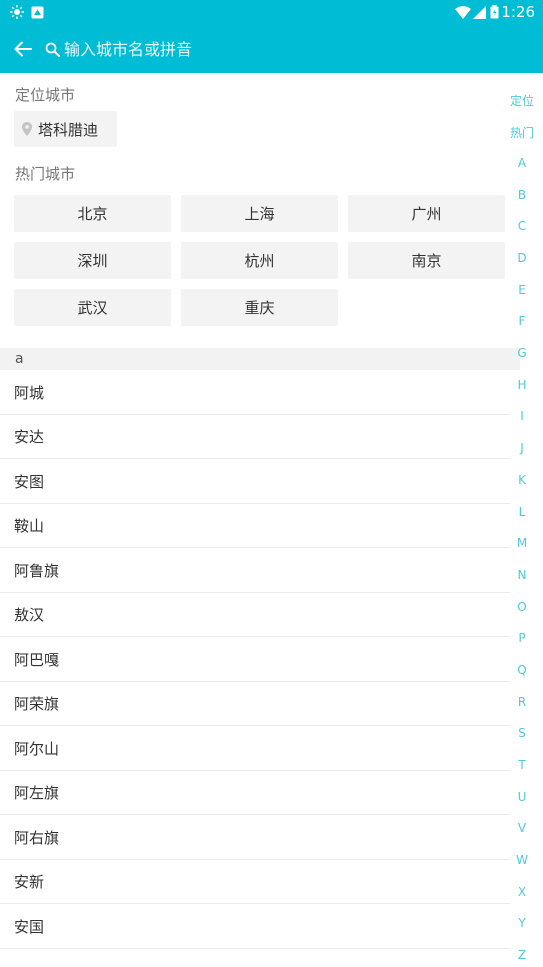  What do you see at coordinates (522, 512) in the screenshot?
I see `index-item: L` at bounding box center [522, 512].